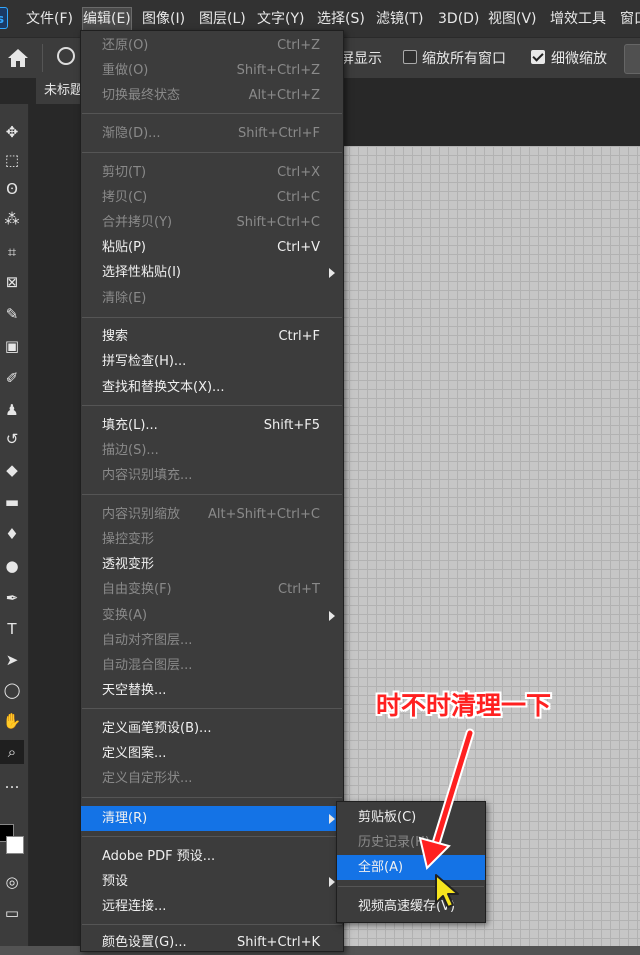 This screenshot has width=640, height=955. Describe the element at coordinates (12, 132) in the screenshot. I see `move-tool-icon: ✥` at that location.